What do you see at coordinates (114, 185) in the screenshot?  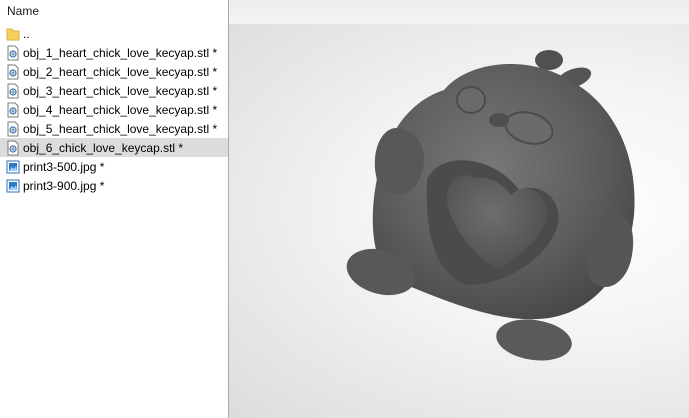 I see `file-list-item: print3-900.jpg *` at bounding box center [114, 185].